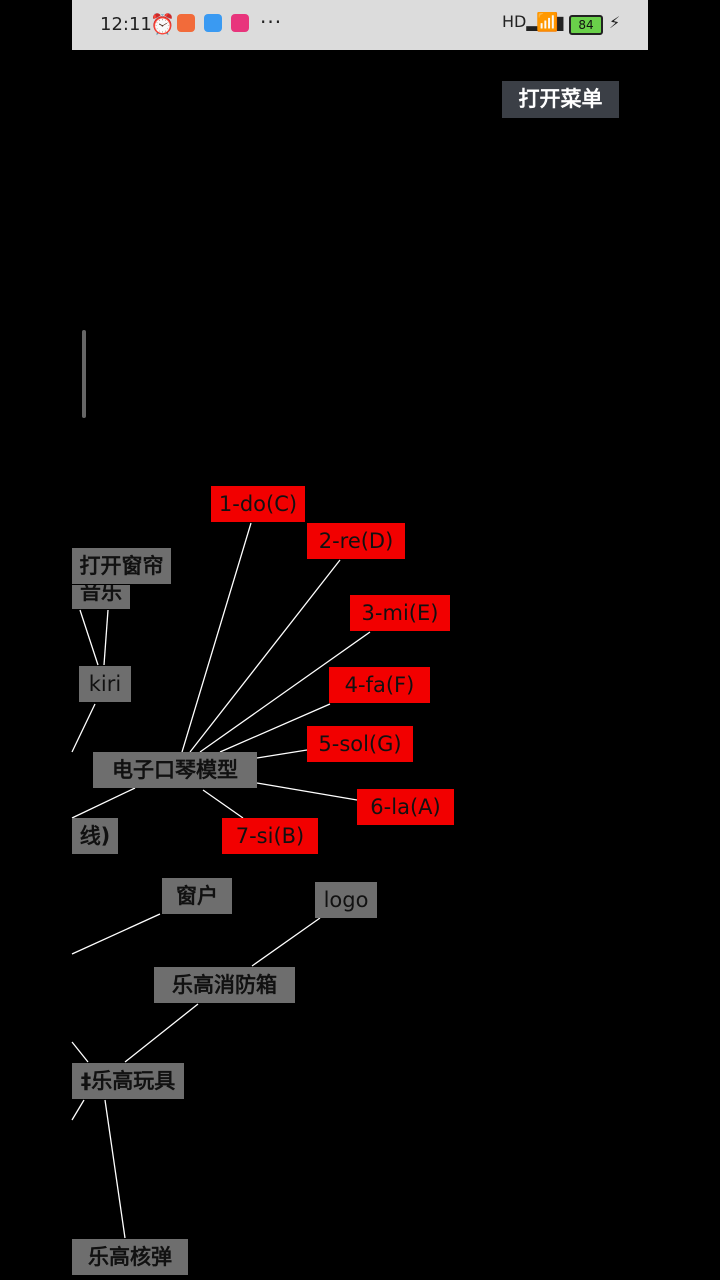 The height and width of the screenshot is (1280, 720). I want to click on node-do: 1-do(C), so click(258, 504).